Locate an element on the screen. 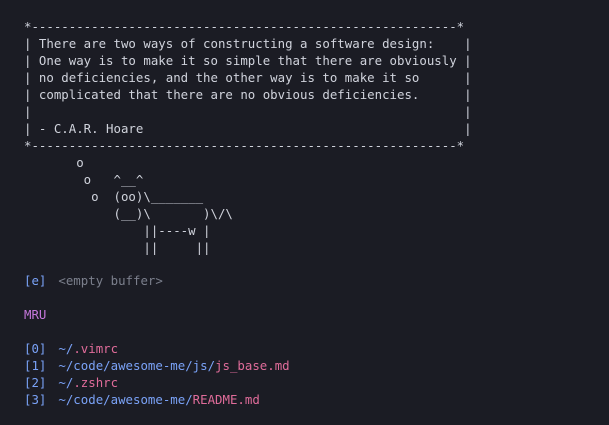 The width and height of the screenshot is (609, 425). mru-item: [1] ~/code/awesome-me/js/js_base.md is located at coordinates (157, 365).